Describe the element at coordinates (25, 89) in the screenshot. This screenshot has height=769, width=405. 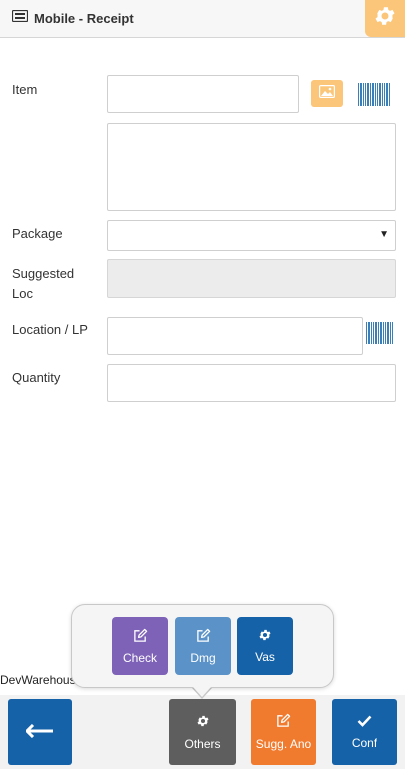
I see `item-label: Item` at that location.